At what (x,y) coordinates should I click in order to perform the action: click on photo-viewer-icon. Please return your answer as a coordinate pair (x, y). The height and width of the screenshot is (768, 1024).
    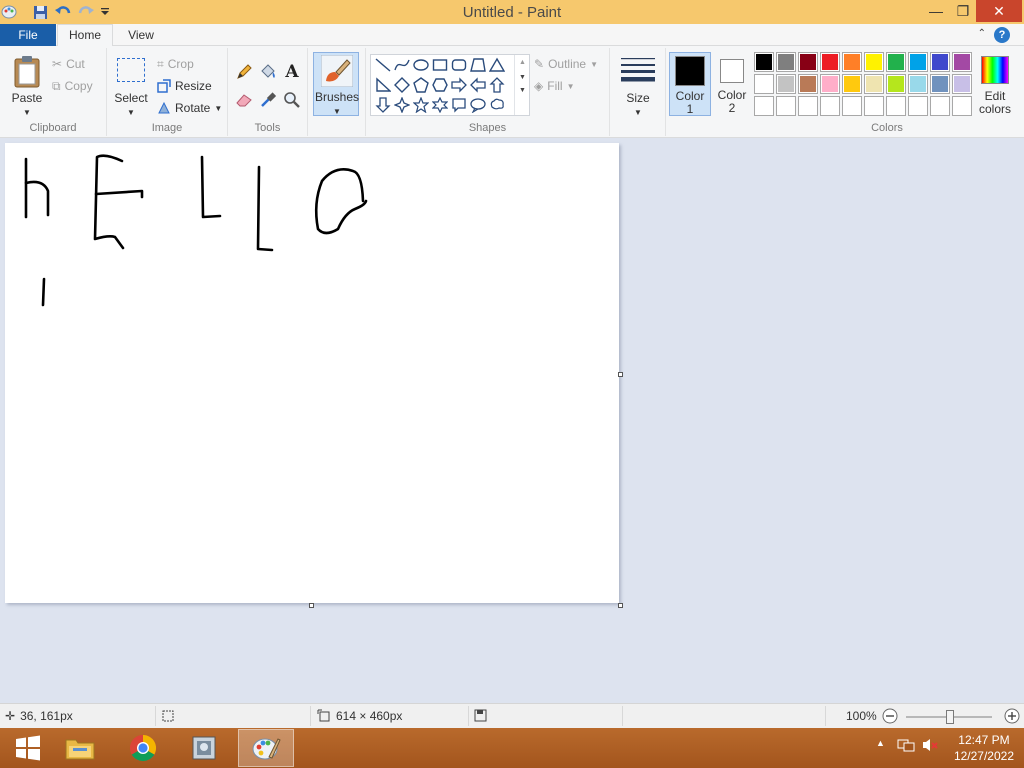
    Looking at the image, I should click on (204, 748).